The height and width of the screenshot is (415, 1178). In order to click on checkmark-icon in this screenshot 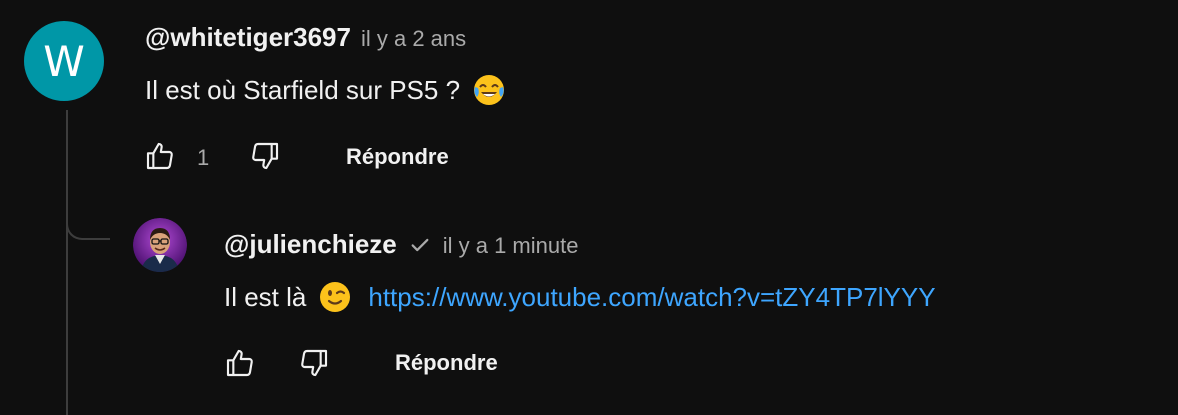, I will do `click(420, 245)`.